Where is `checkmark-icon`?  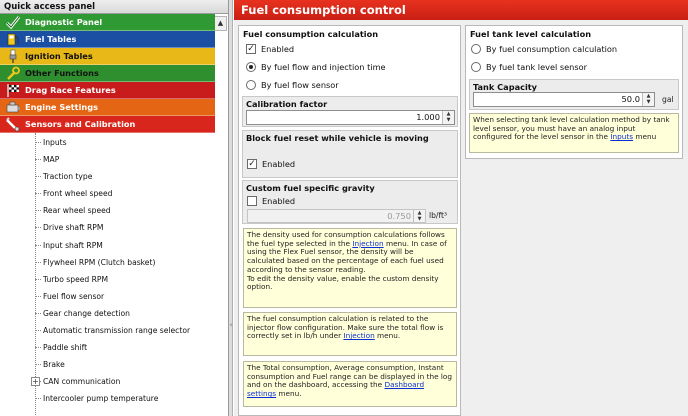
checkmark-icon is located at coordinates (13, 23).